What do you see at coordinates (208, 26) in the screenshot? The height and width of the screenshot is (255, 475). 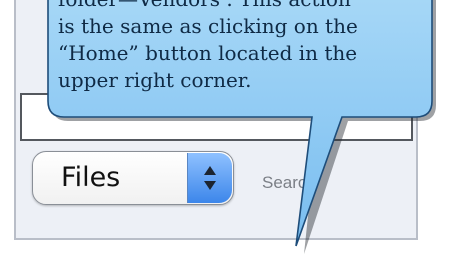 I see `callout-line: is the same as clicking on the` at bounding box center [208, 26].